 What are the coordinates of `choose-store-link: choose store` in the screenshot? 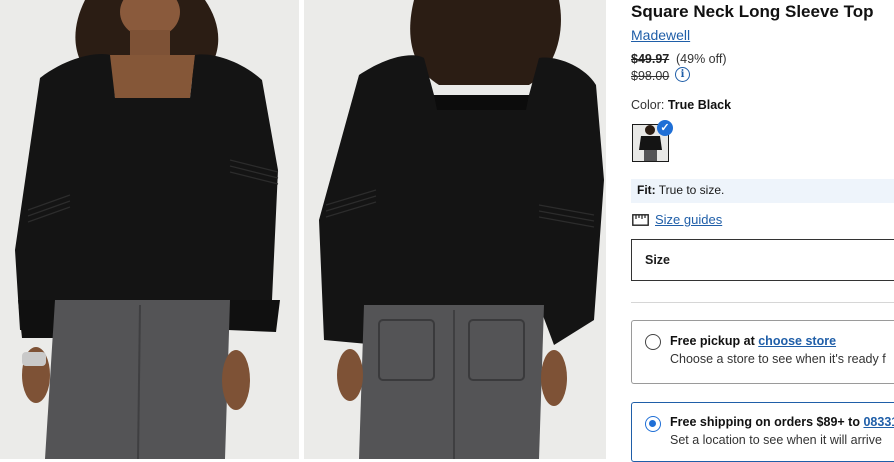 It's located at (797, 341).